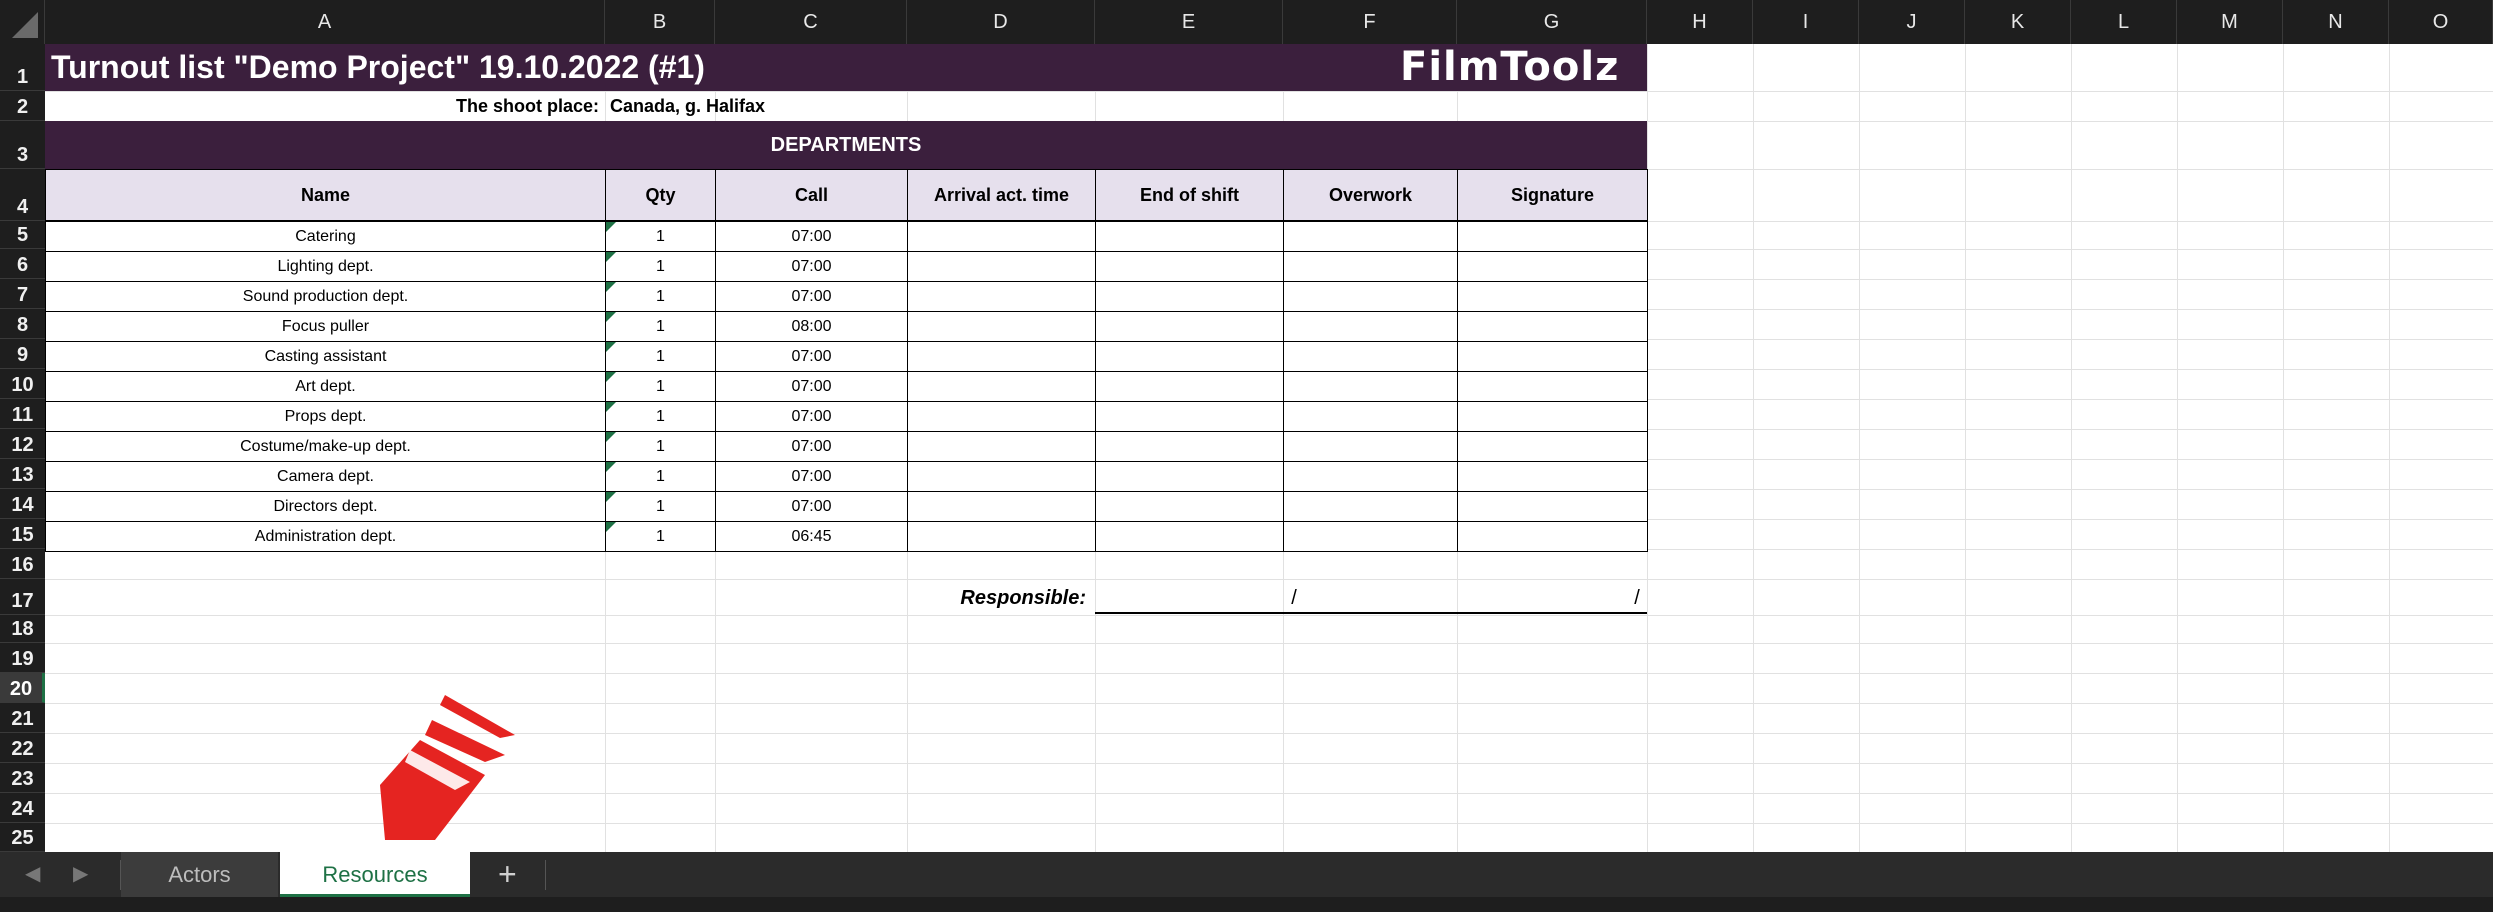 The height and width of the screenshot is (912, 2493). I want to click on table-cell-call: 08:00, so click(811, 326).